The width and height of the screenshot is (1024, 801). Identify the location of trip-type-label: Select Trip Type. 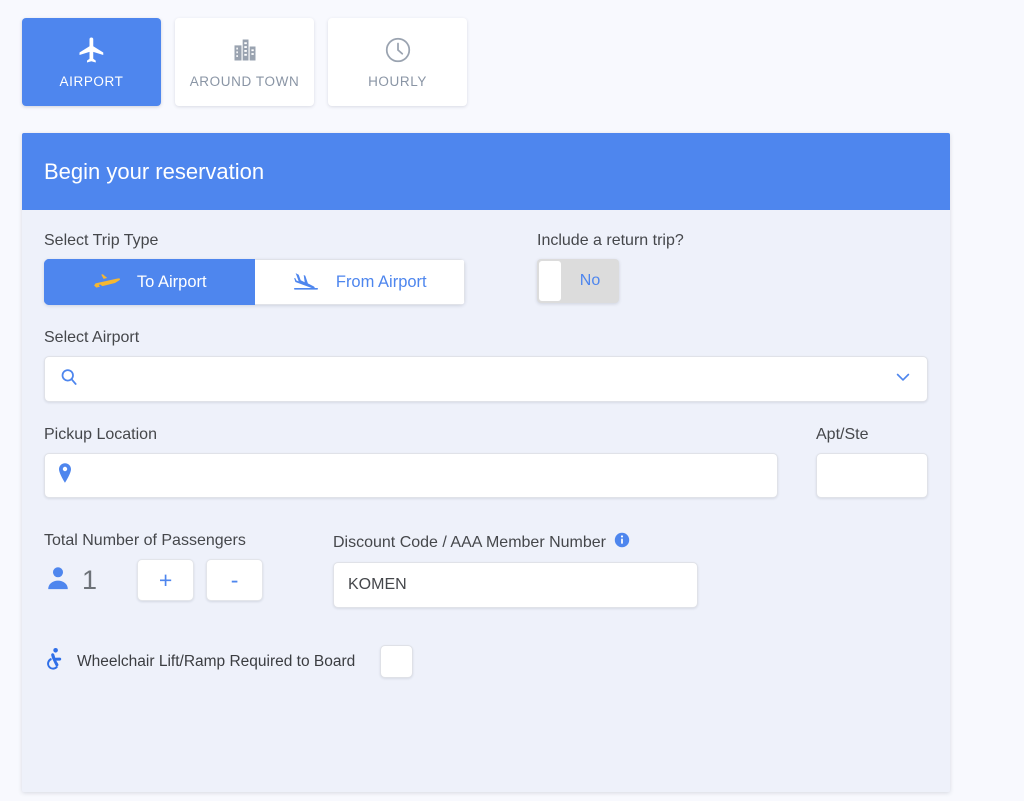
(101, 240).